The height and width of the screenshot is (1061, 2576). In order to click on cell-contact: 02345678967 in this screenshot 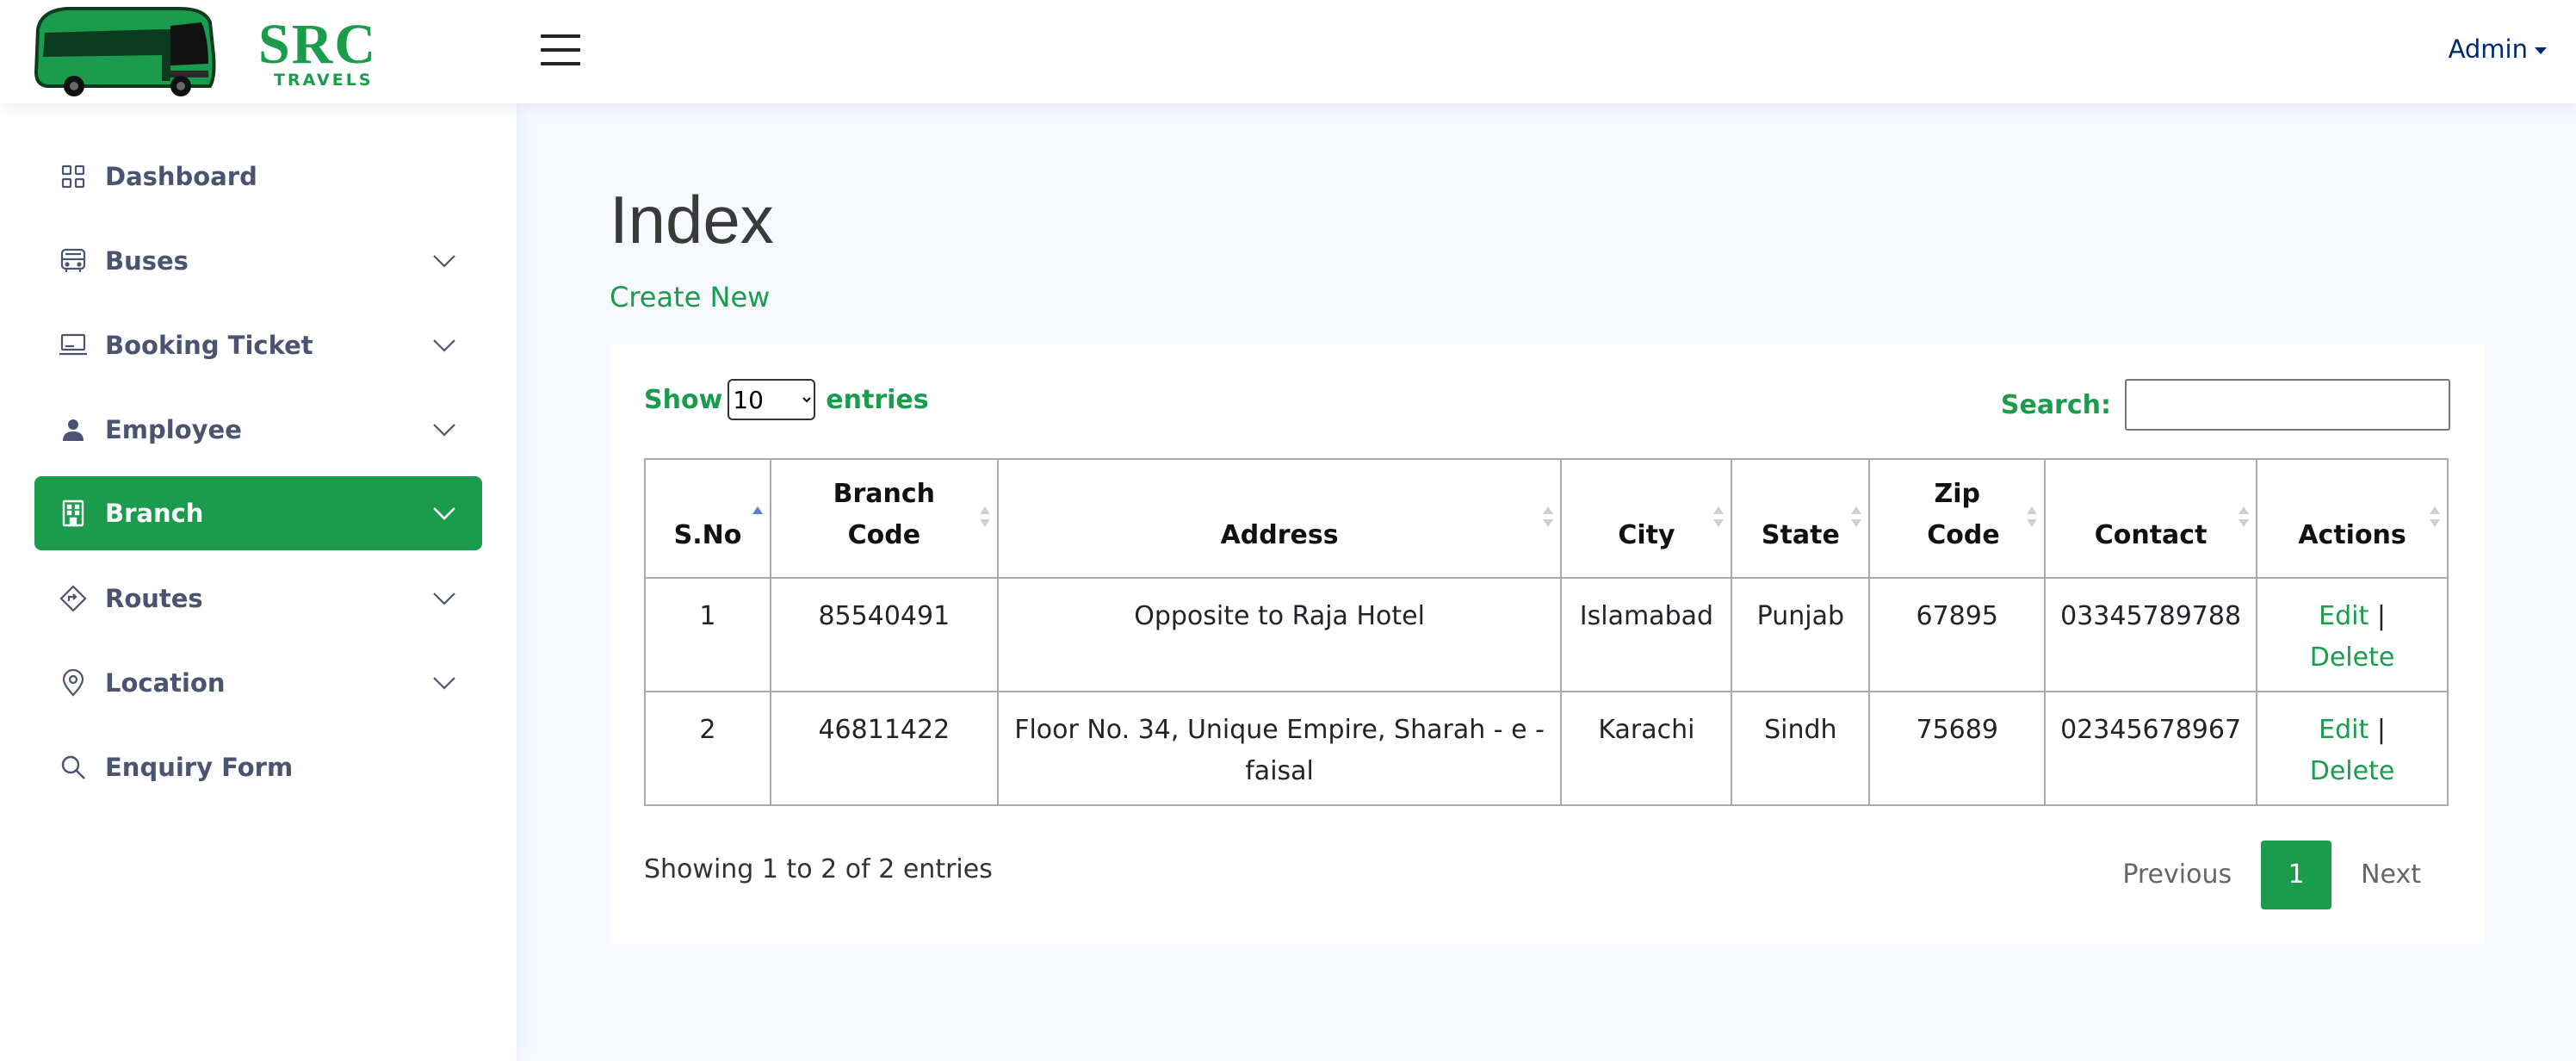, I will do `click(2151, 748)`.